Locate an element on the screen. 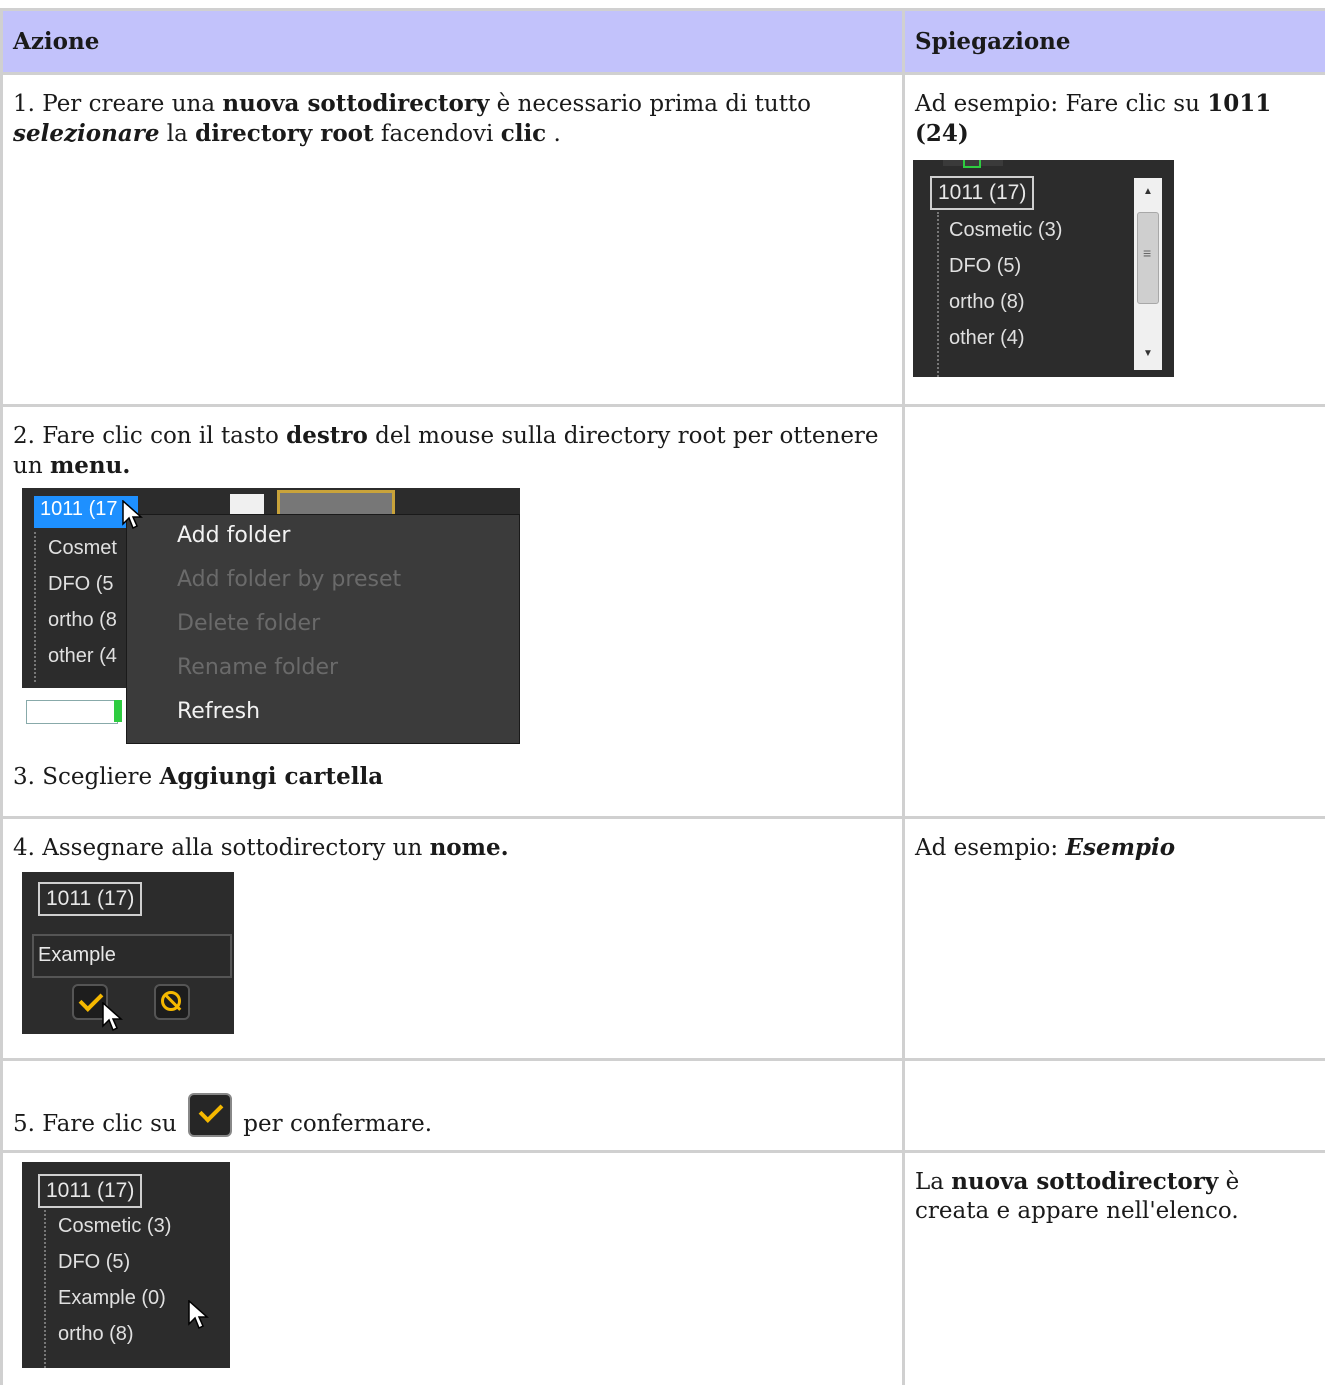 Image resolution: width=1325 pixels, height=1385 pixels. menu-item-rename-folder: Rename folder is located at coordinates (257, 668).